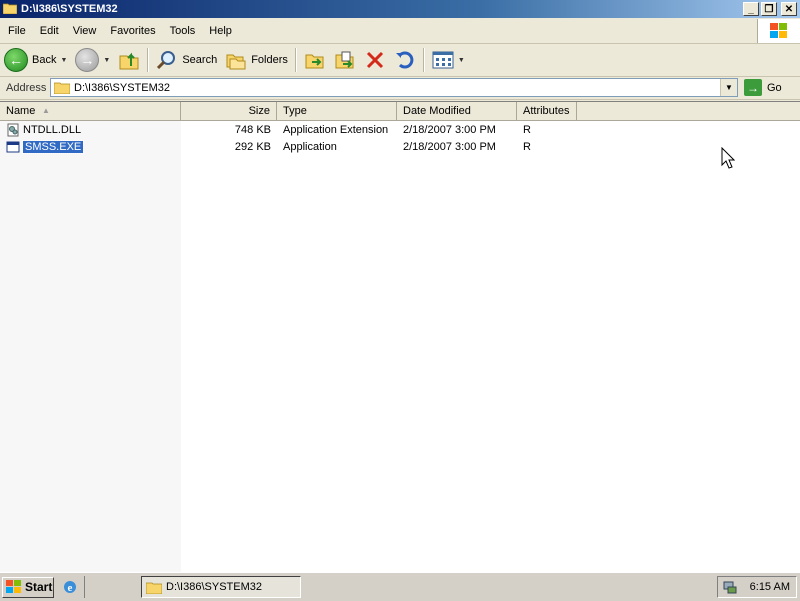 Image resolution: width=800 pixels, height=601 pixels. Describe the element at coordinates (122, 87) in the screenshot. I see `address-value: D:\I386\SYSTEM32` at that location.